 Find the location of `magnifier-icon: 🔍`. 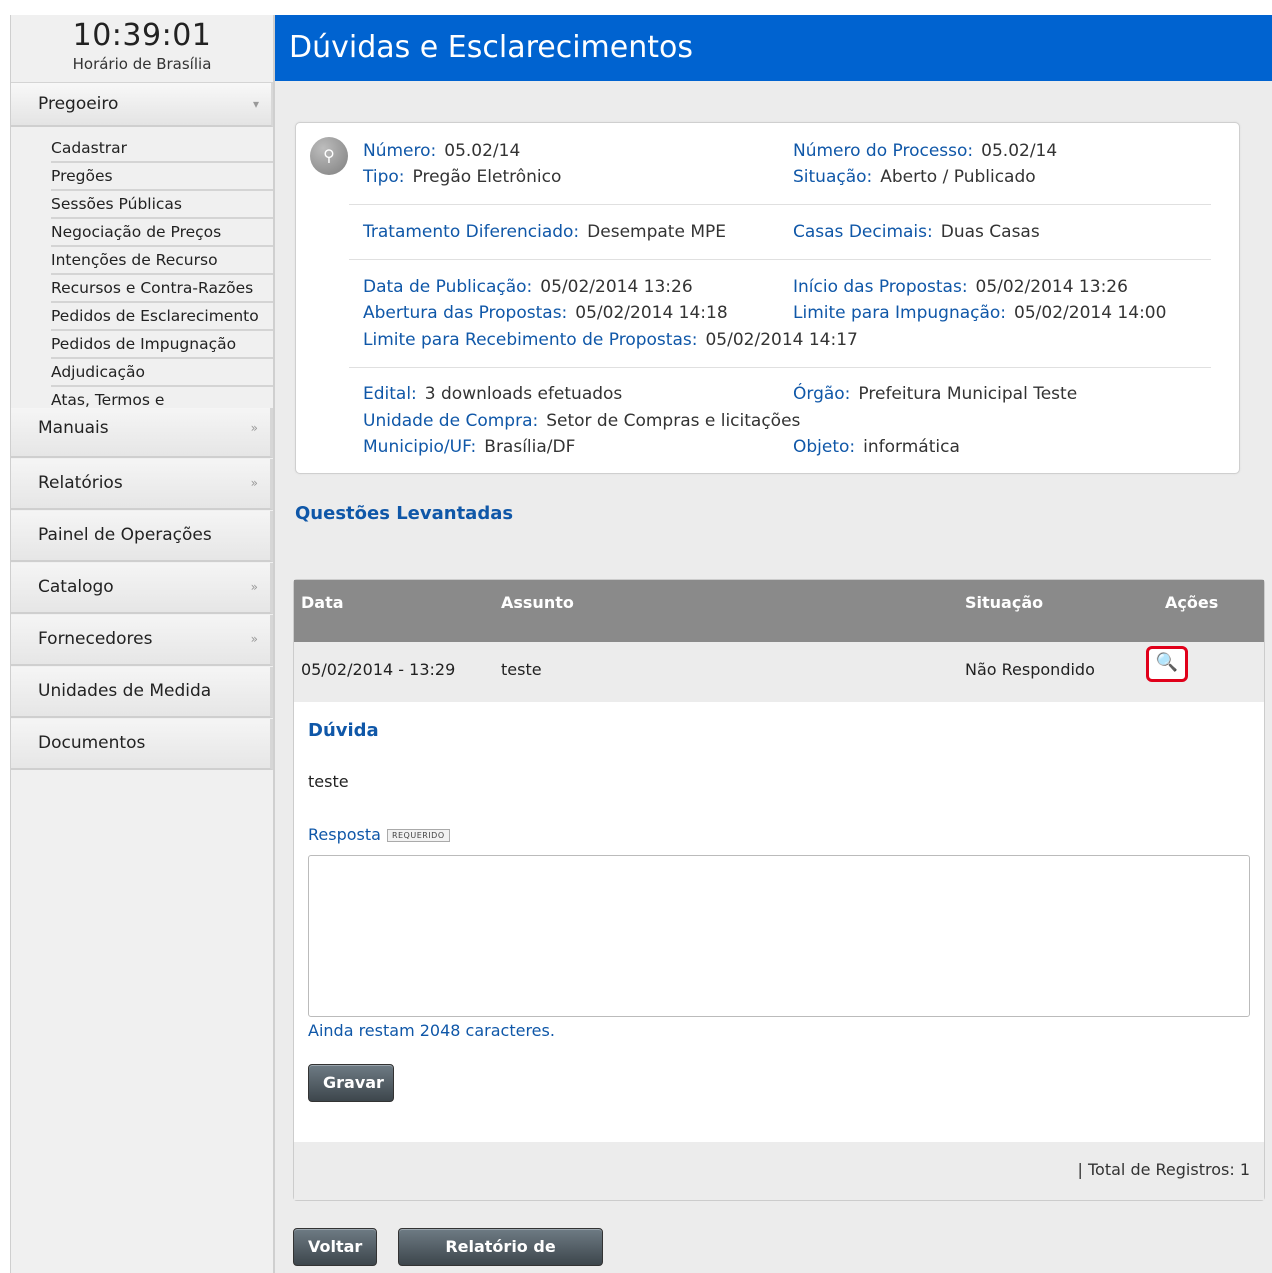

magnifier-icon: 🔍 is located at coordinates (1167, 664).